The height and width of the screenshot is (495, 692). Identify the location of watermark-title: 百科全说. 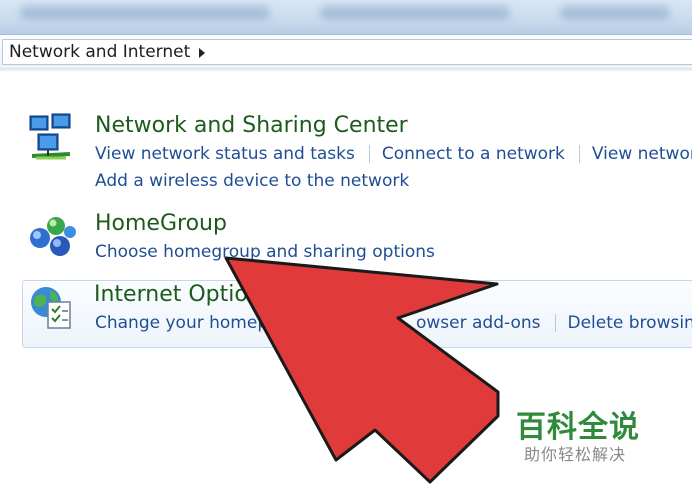
(578, 427).